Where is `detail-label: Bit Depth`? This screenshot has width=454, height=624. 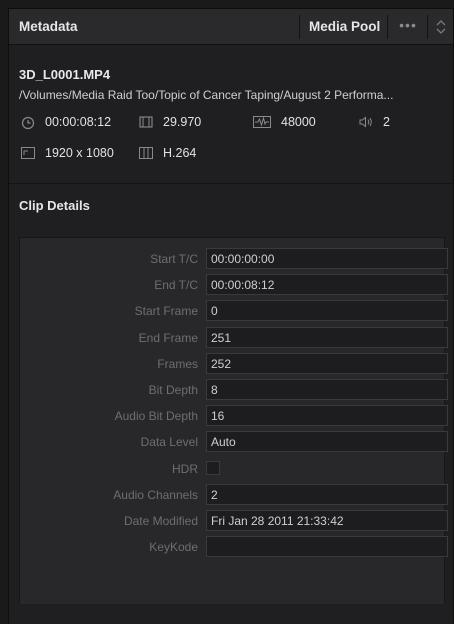
detail-label: Bit Depth is located at coordinates (173, 390).